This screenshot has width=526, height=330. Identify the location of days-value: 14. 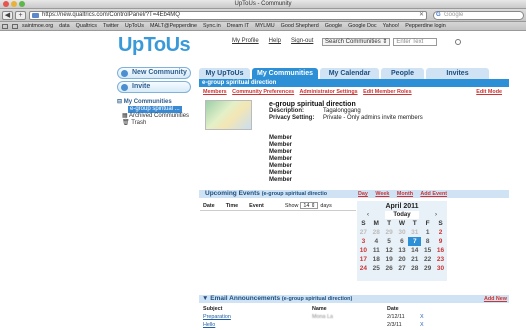
(306, 206).